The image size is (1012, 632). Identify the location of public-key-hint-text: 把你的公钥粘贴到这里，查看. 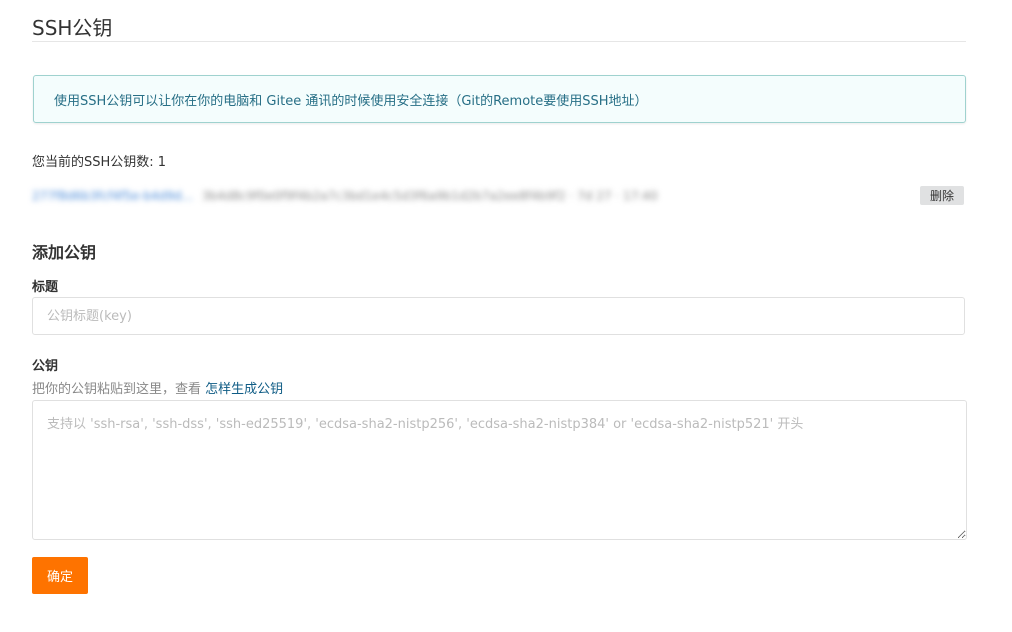
(119, 389).